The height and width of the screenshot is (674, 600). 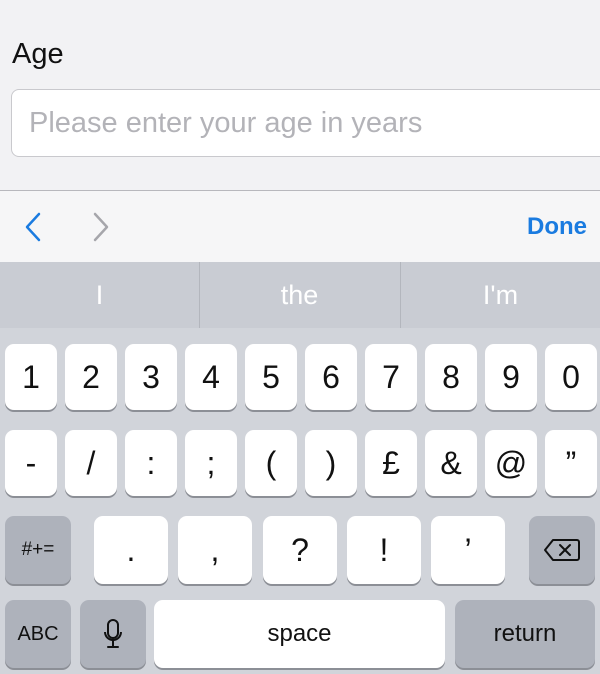 What do you see at coordinates (511, 377) in the screenshot?
I see `key-9: 9` at bounding box center [511, 377].